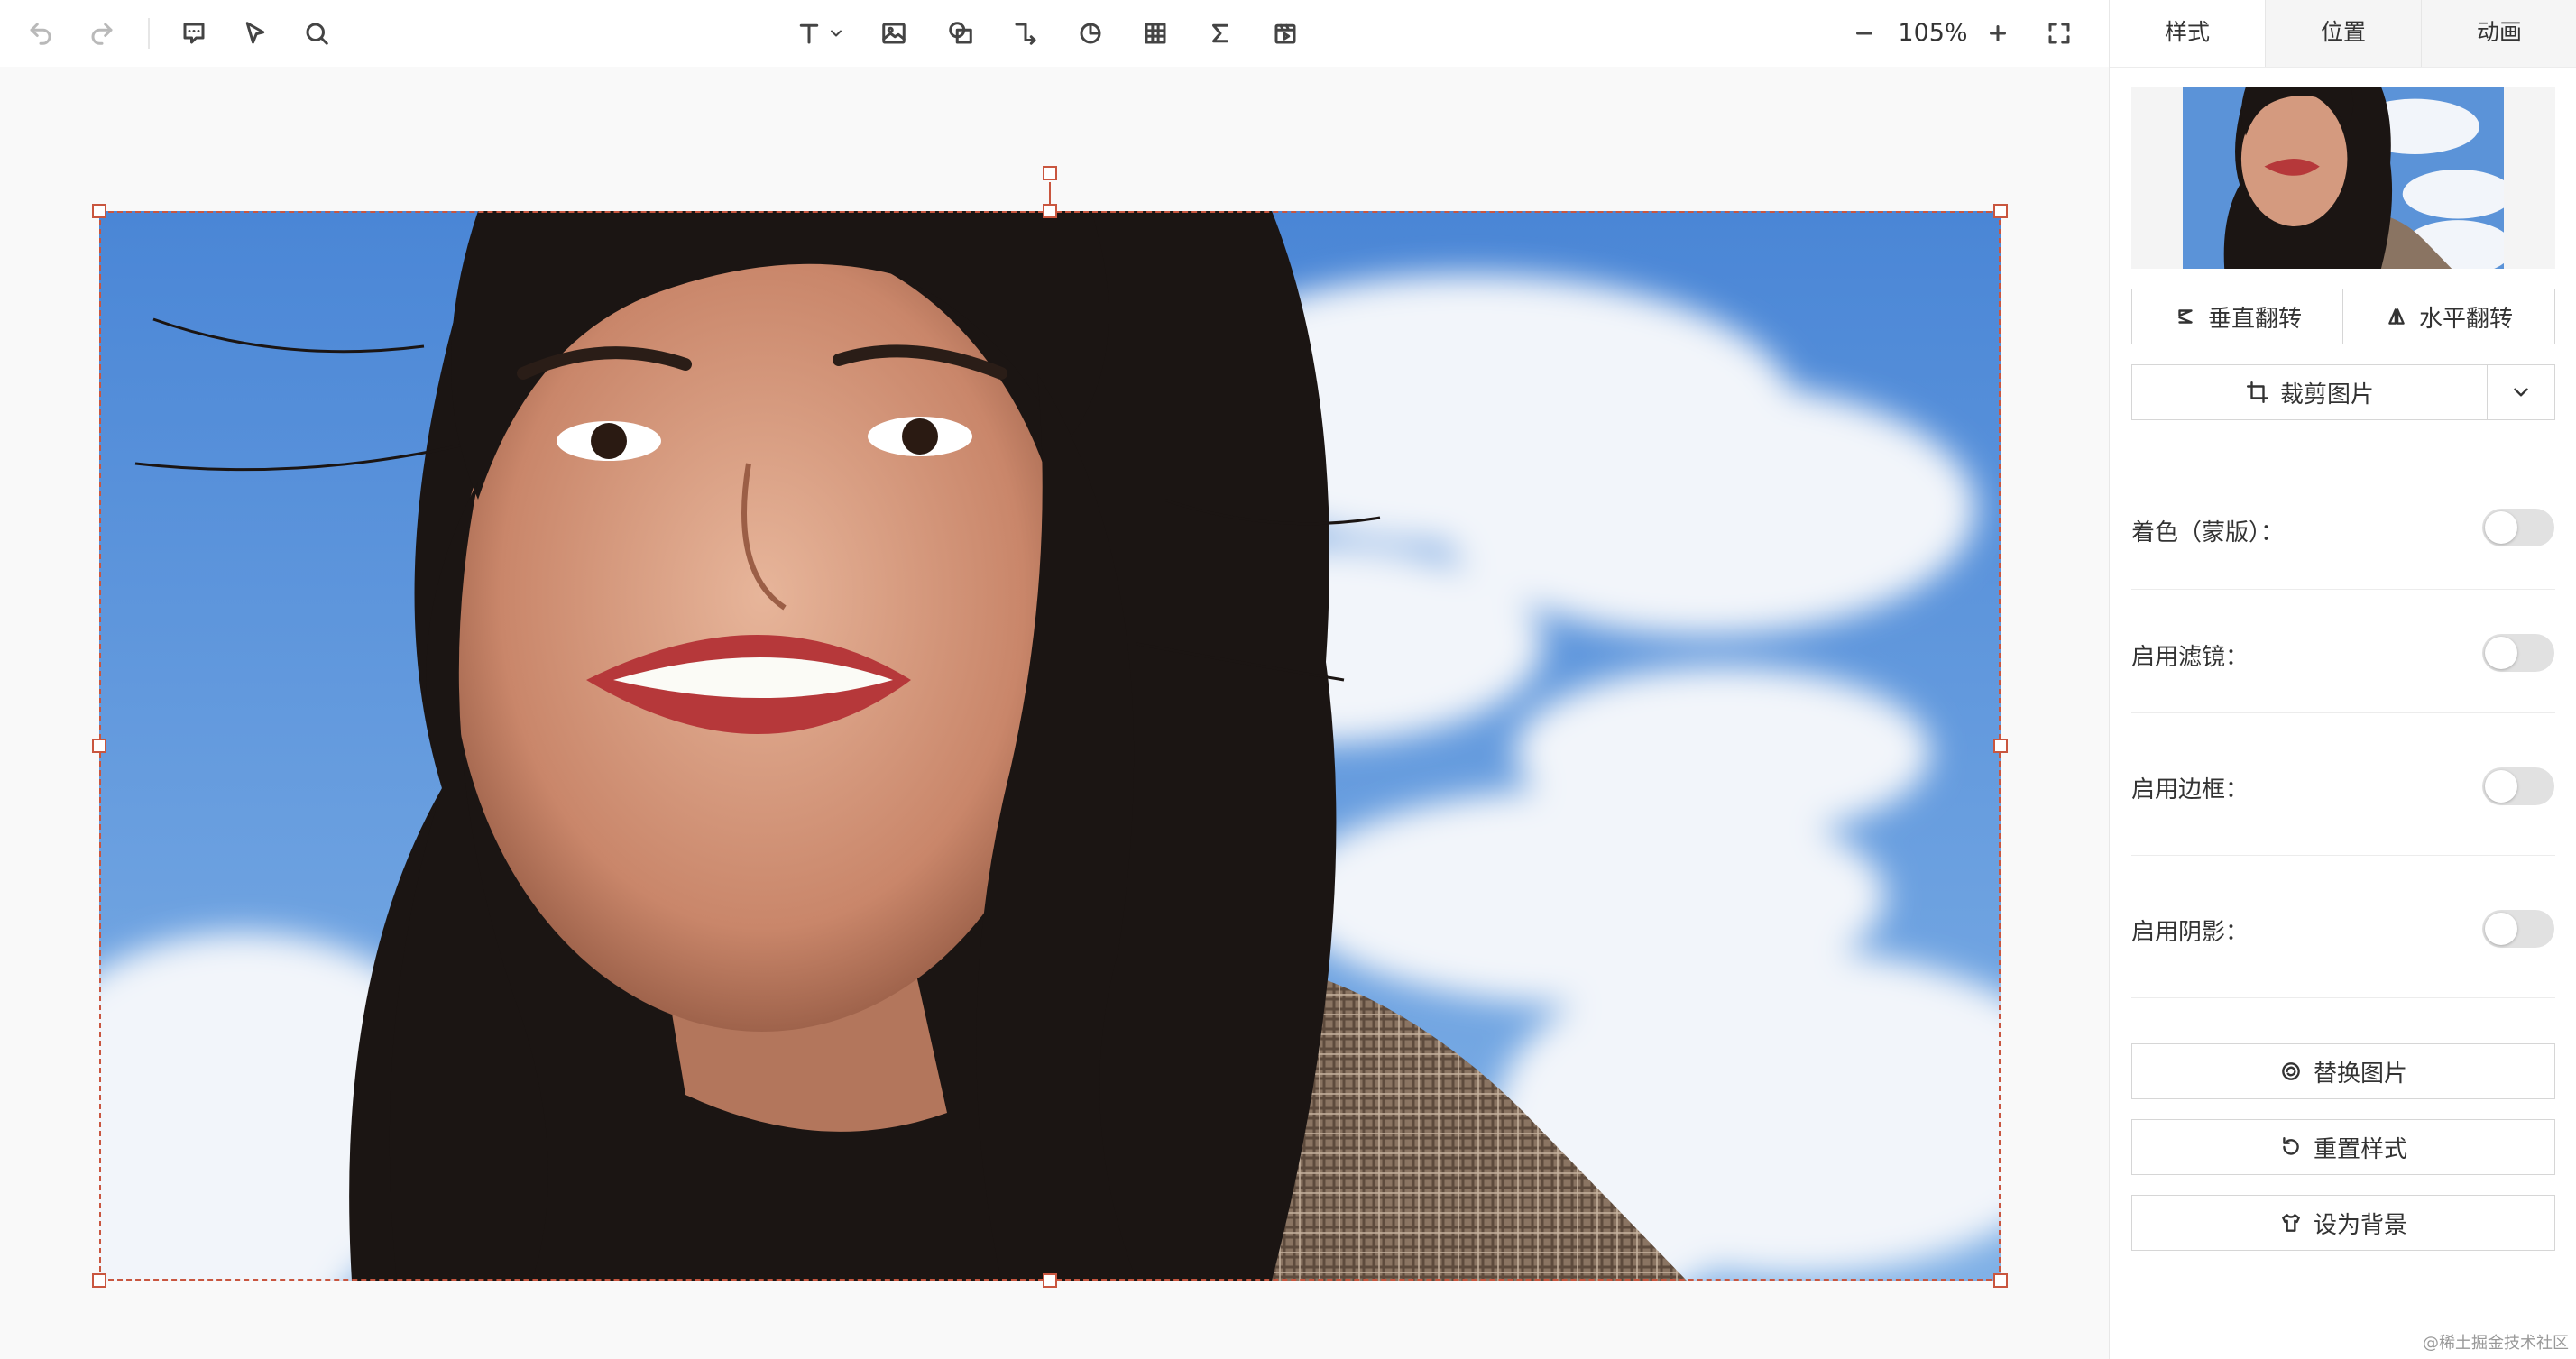 The width and height of the screenshot is (2576, 1359). Describe the element at coordinates (2254, 319) in the screenshot. I see `flip-vertical-label: 垂直翻转` at that location.